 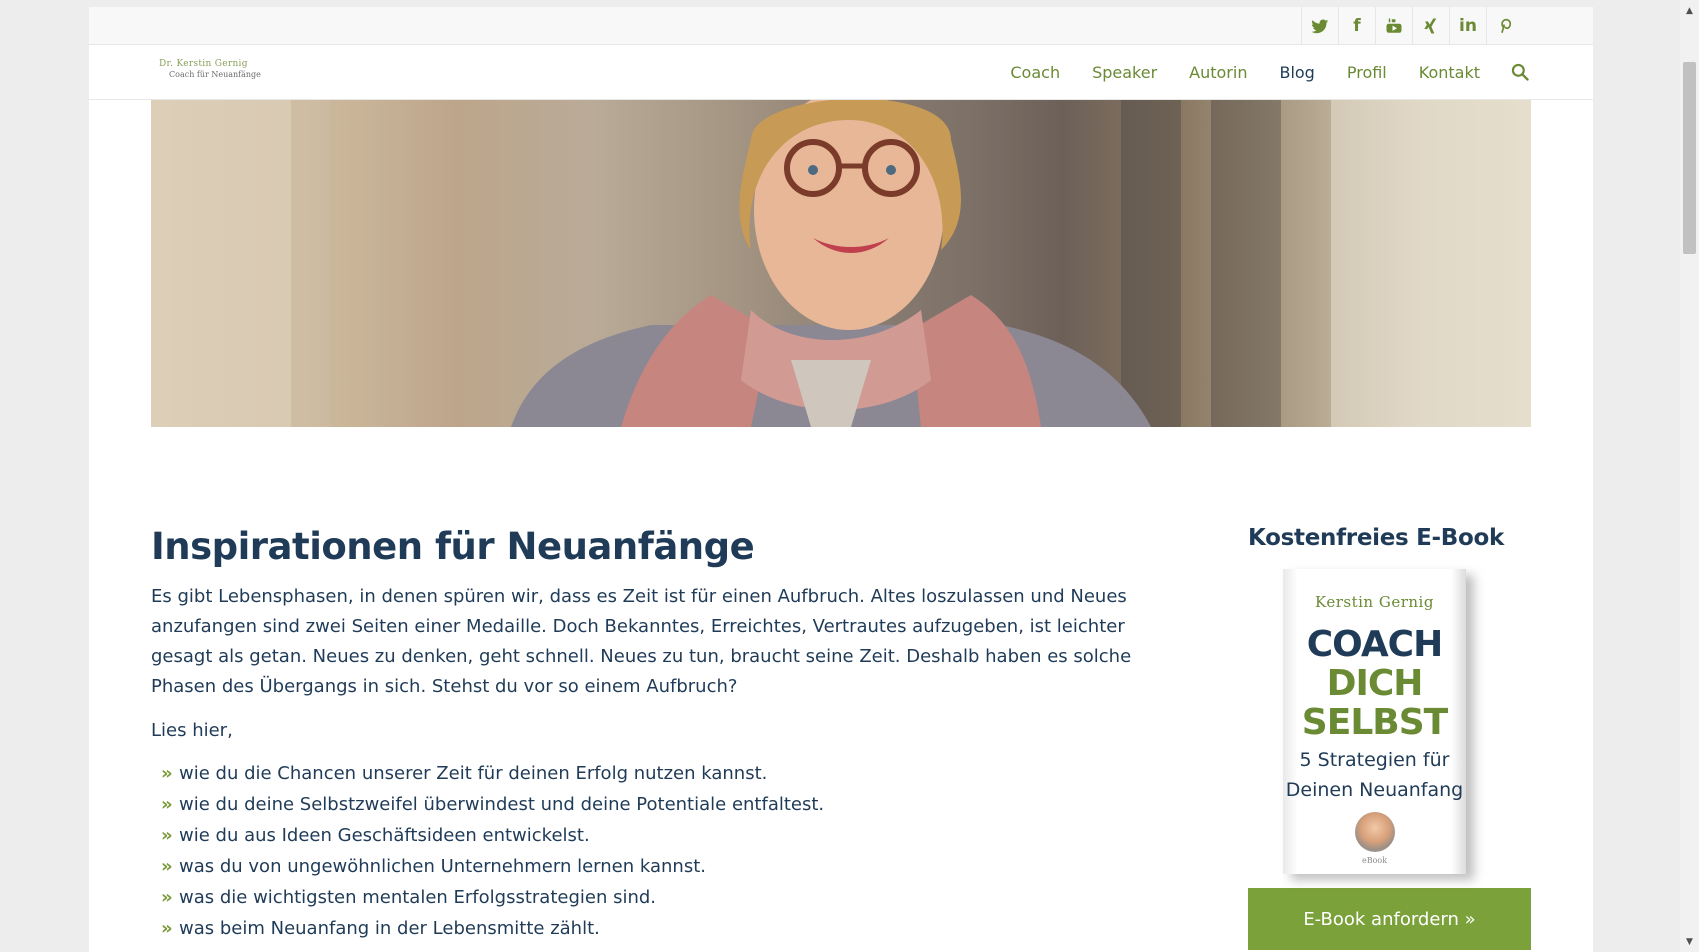 I want to click on scroll-down-arrow-icon: ▼, so click(x=1689, y=941).